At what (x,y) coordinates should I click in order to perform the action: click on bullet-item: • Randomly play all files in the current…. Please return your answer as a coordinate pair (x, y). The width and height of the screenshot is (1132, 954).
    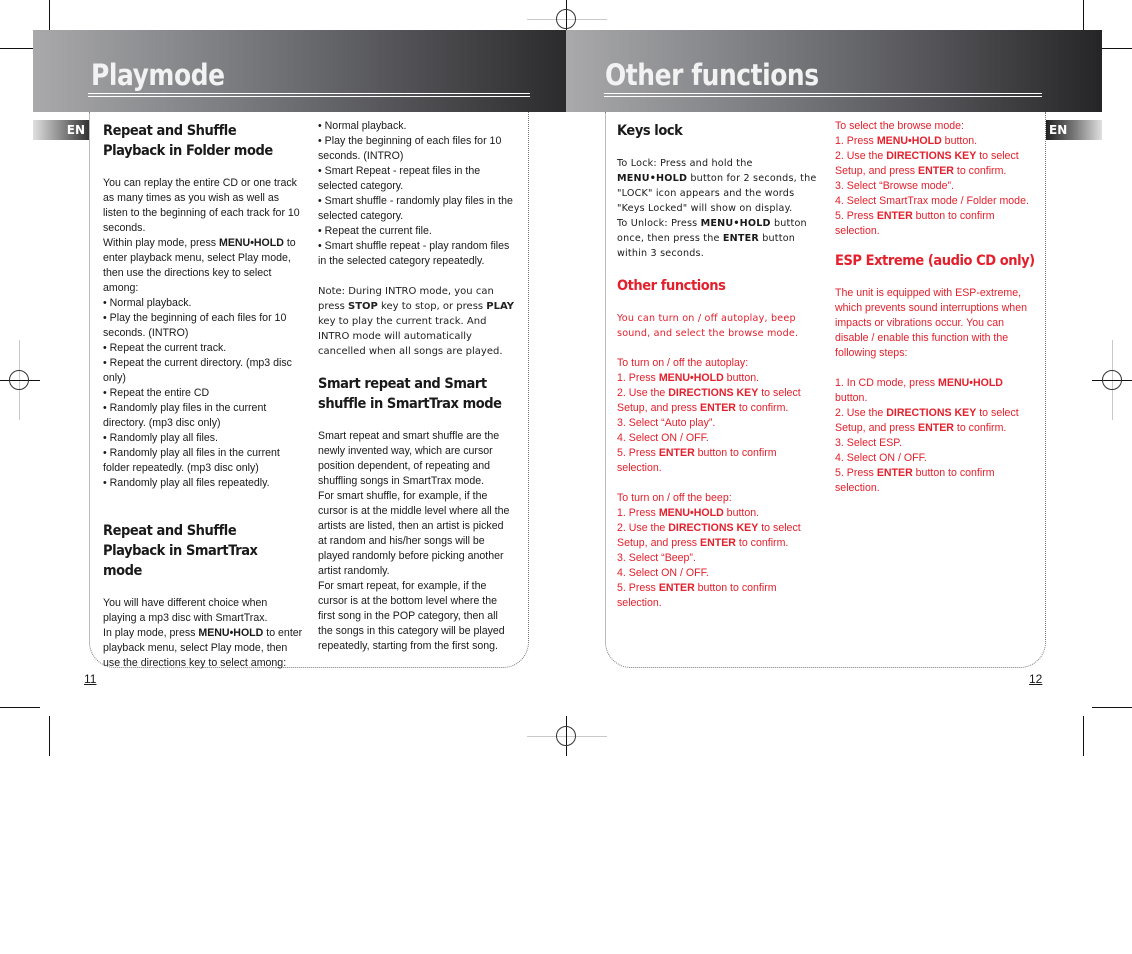
    Looking at the image, I should click on (191, 460).